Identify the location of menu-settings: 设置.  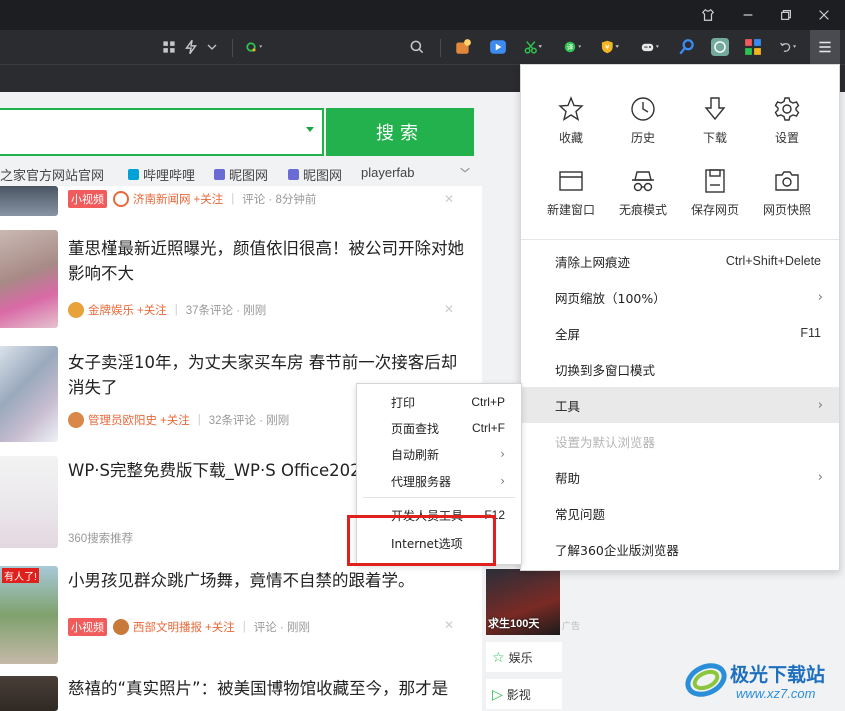
(787, 127).